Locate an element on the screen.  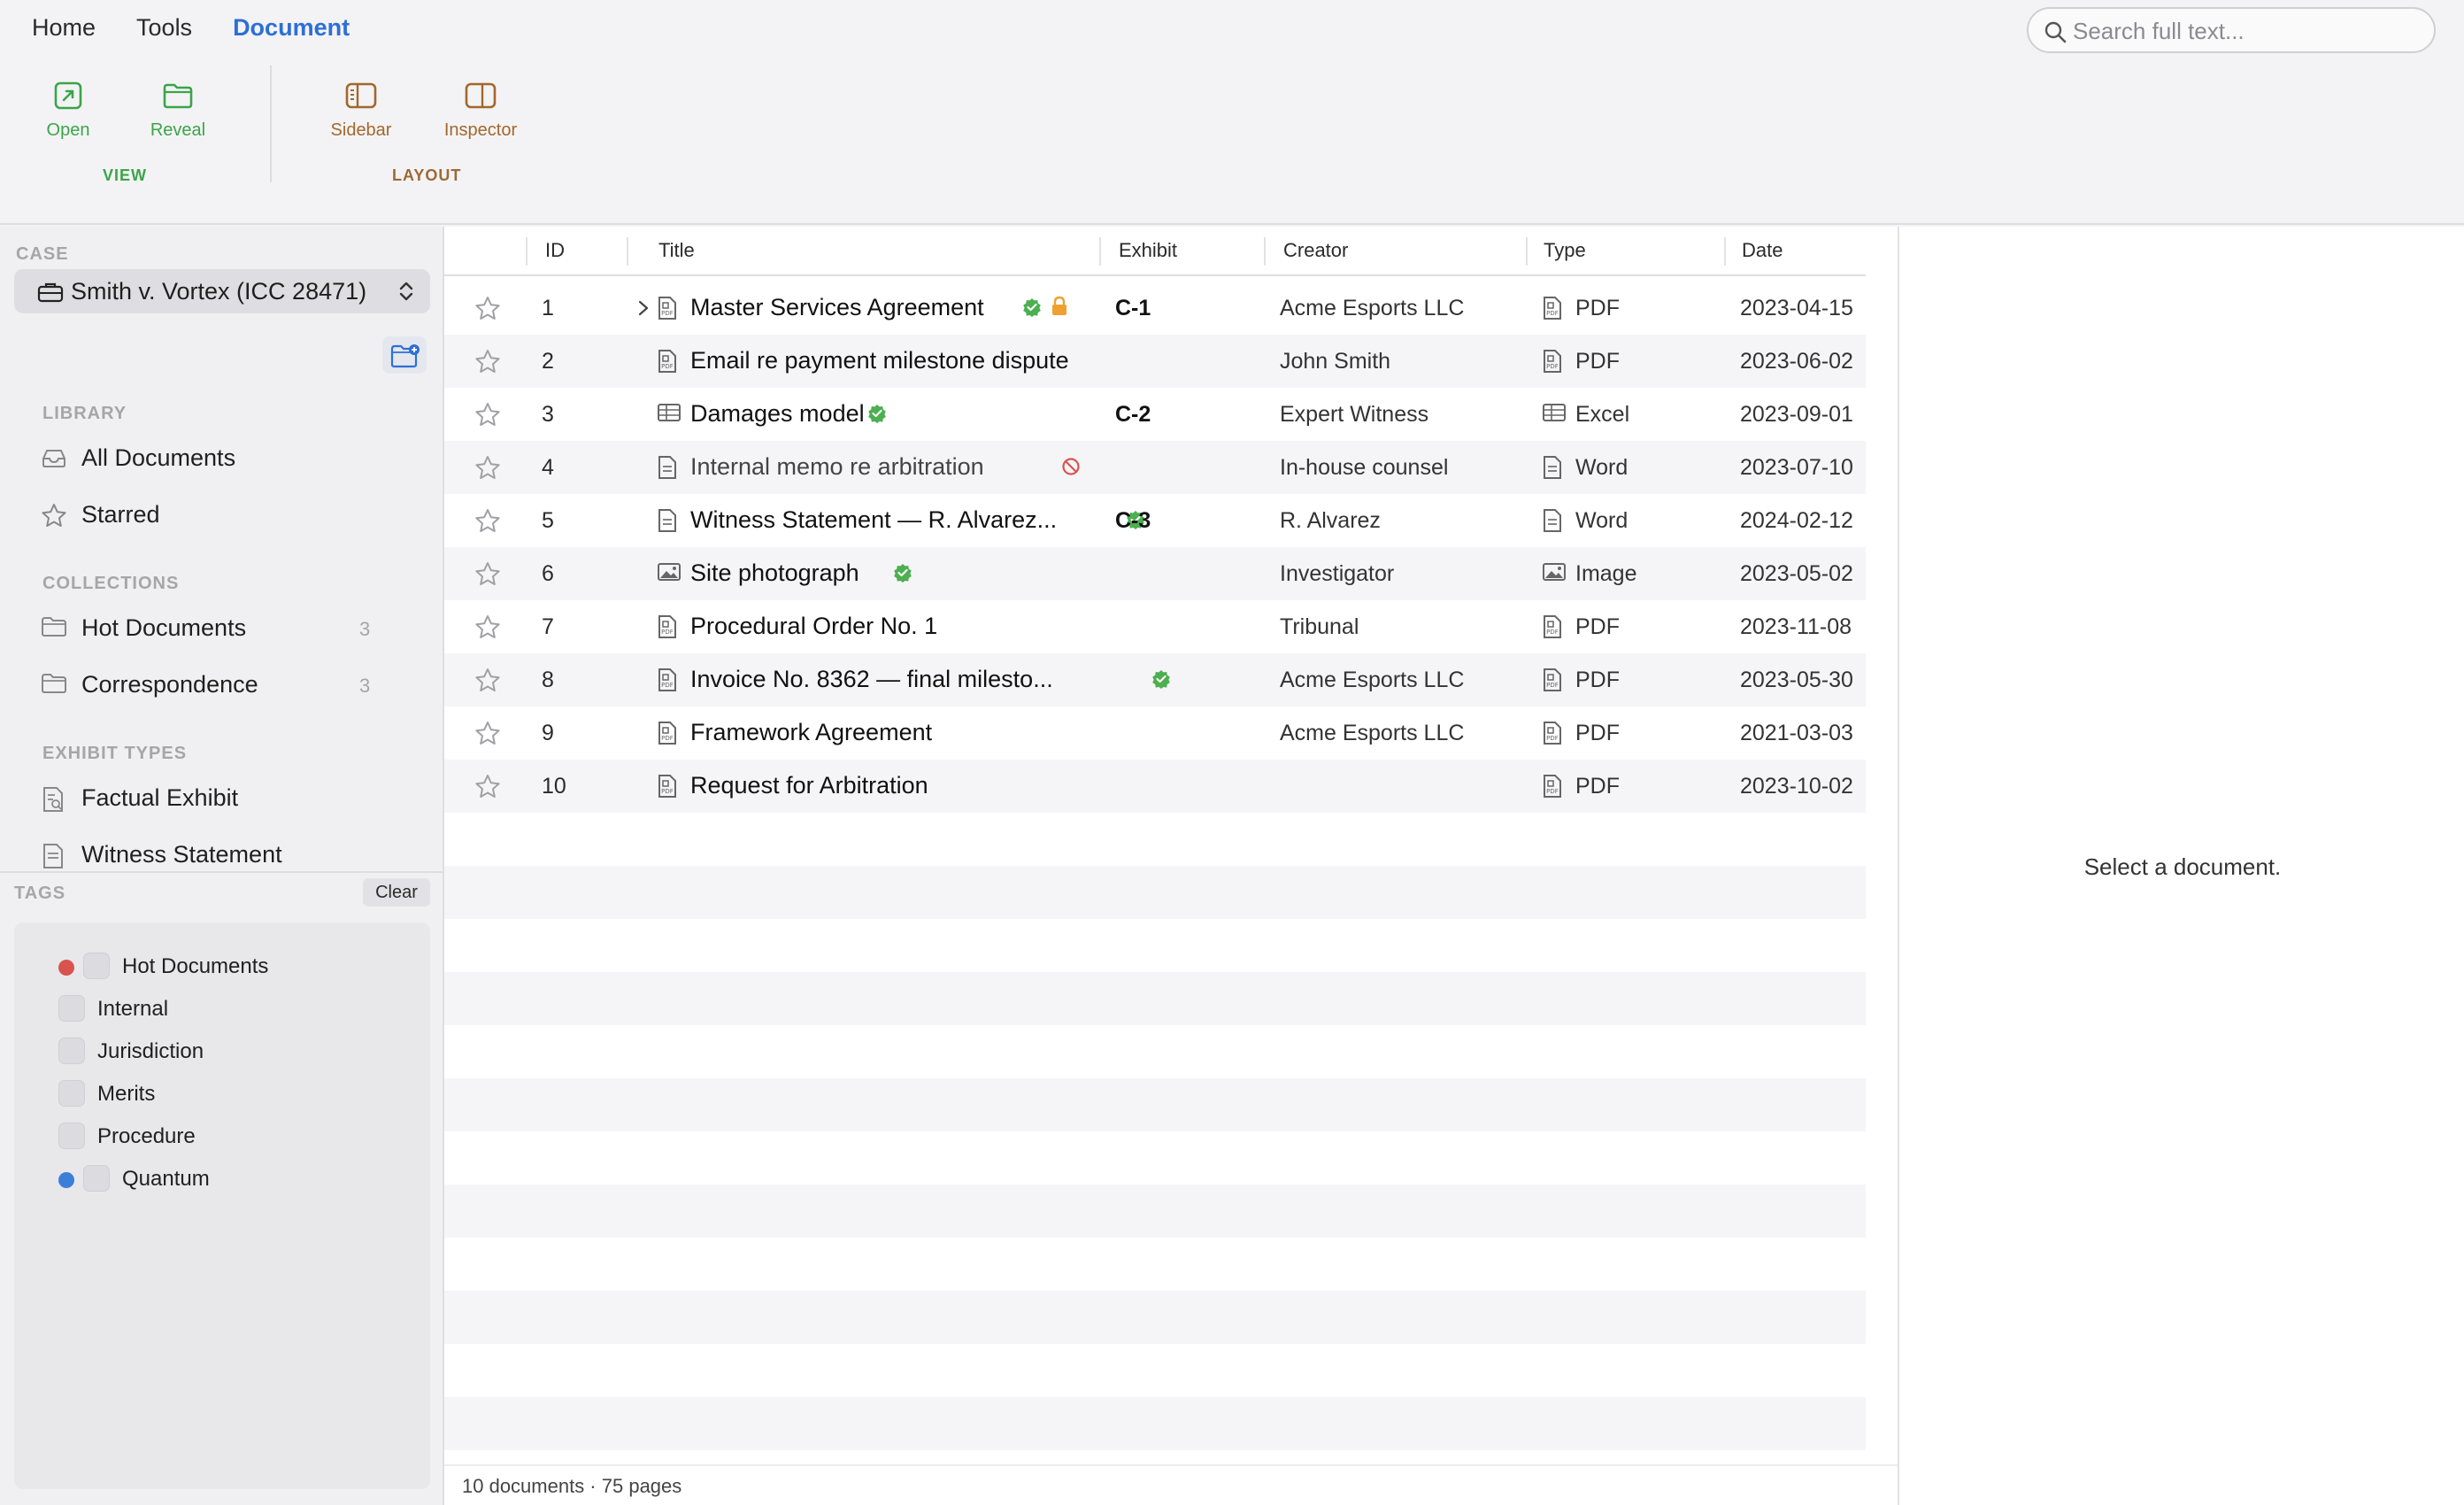
exhibit-type-witness-statement: Witness Statement is located at coordinates (218, 852).